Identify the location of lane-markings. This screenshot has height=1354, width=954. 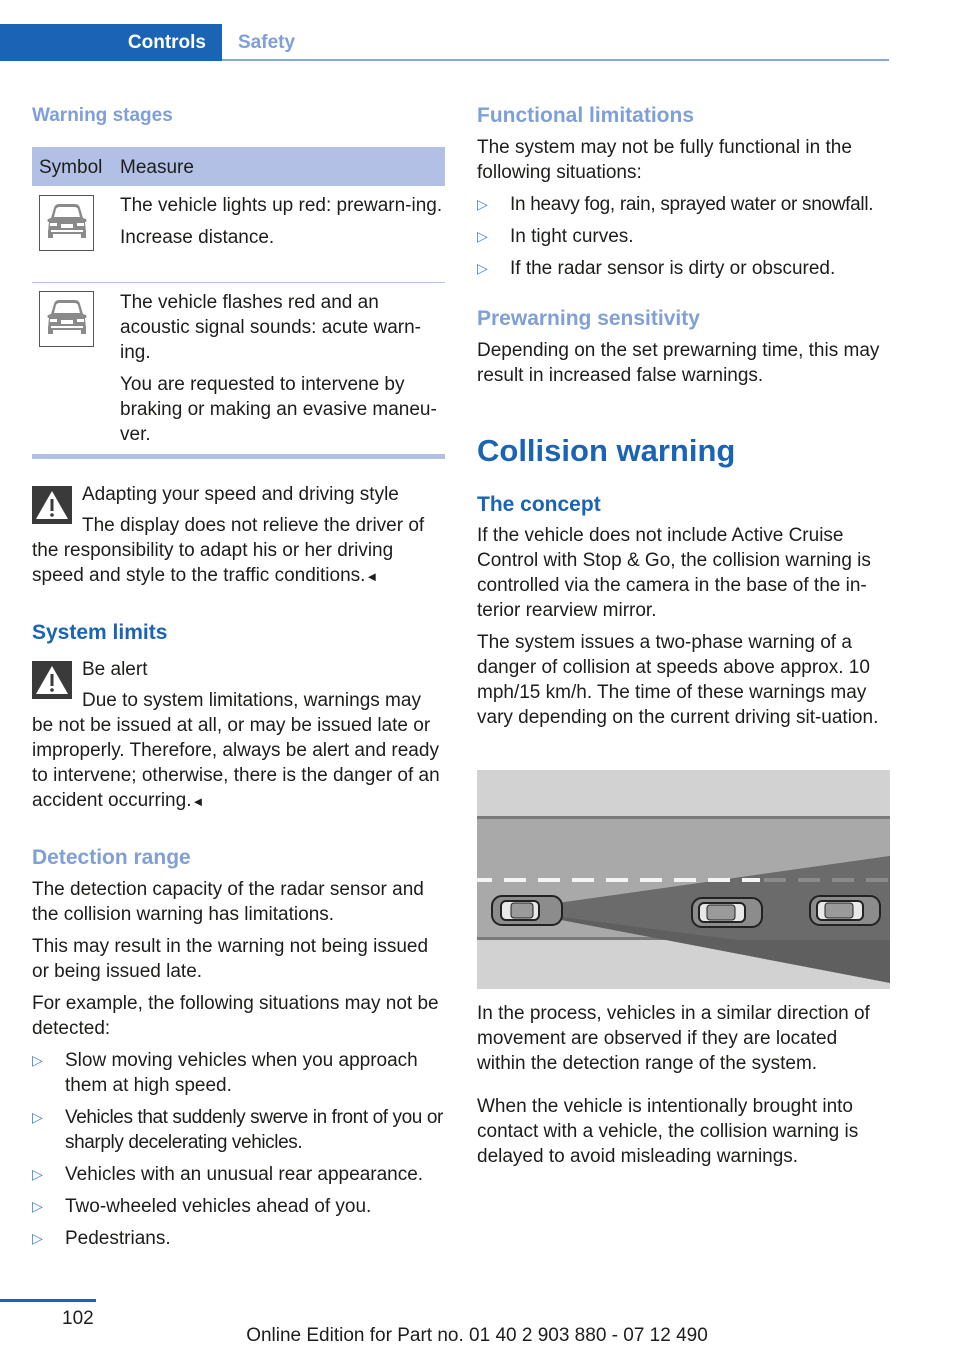
(618, 880).